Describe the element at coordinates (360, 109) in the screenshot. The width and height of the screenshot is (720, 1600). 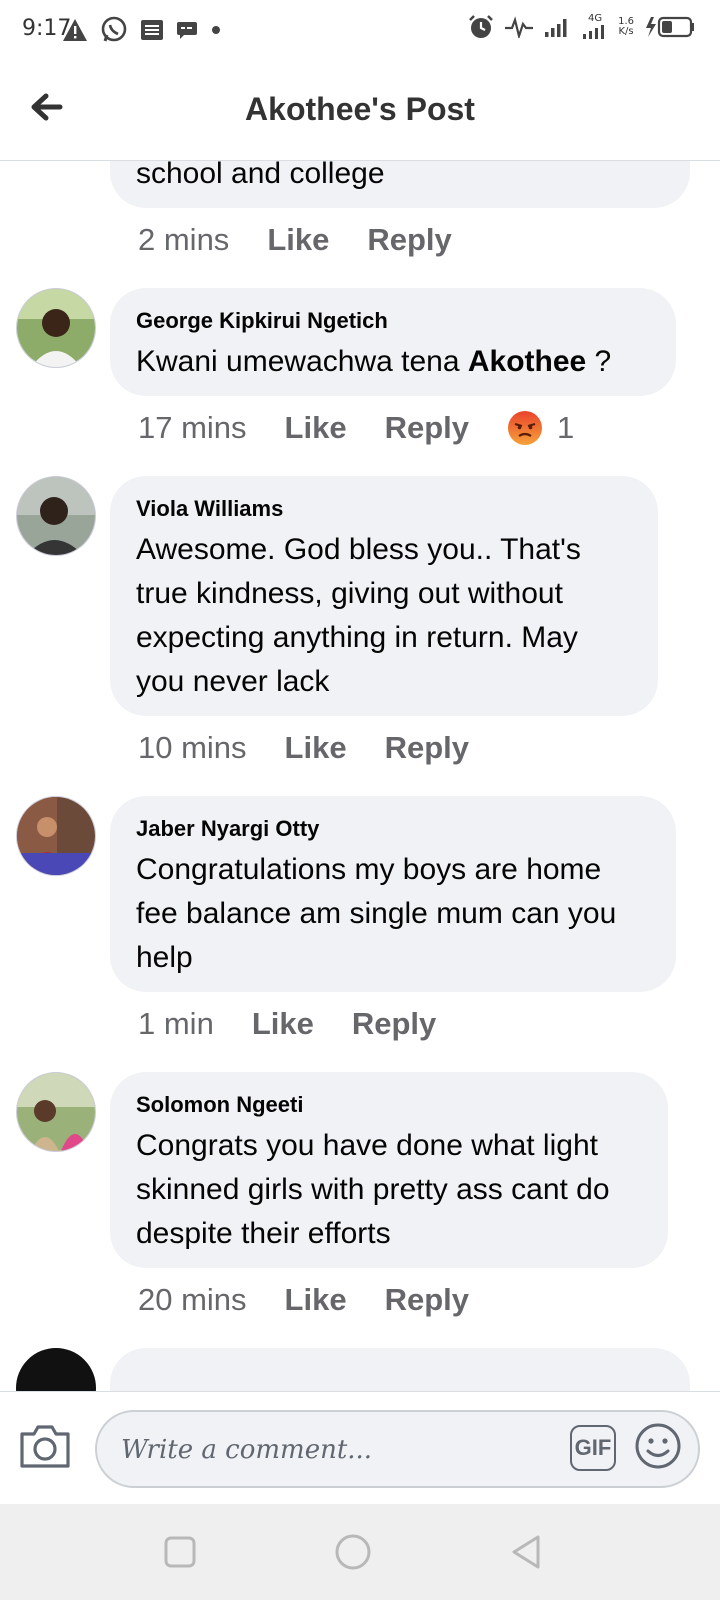
I see `page-title: Akothee's Post` at that location.